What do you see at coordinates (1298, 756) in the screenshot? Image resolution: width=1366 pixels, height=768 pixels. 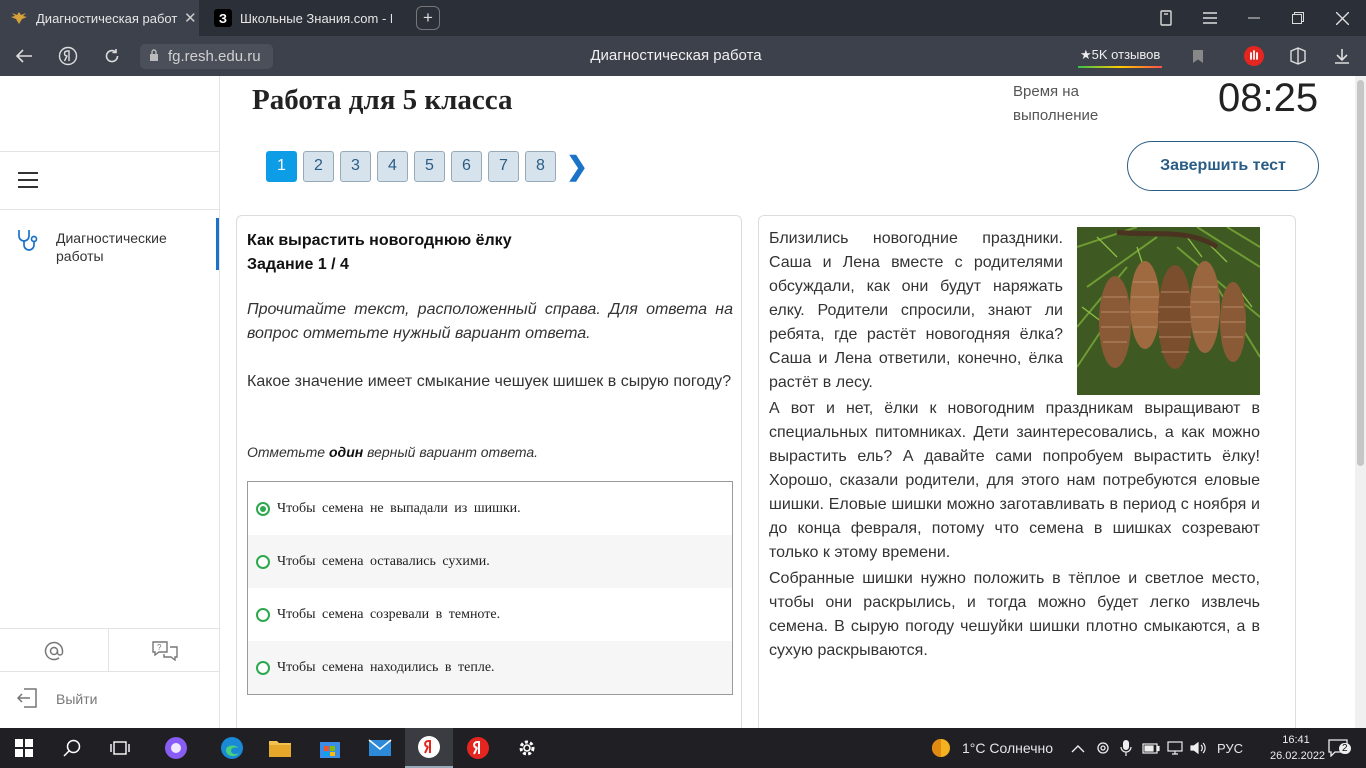 I see `clock-date: 26.02.2022` at bounding box center [1298, 756].